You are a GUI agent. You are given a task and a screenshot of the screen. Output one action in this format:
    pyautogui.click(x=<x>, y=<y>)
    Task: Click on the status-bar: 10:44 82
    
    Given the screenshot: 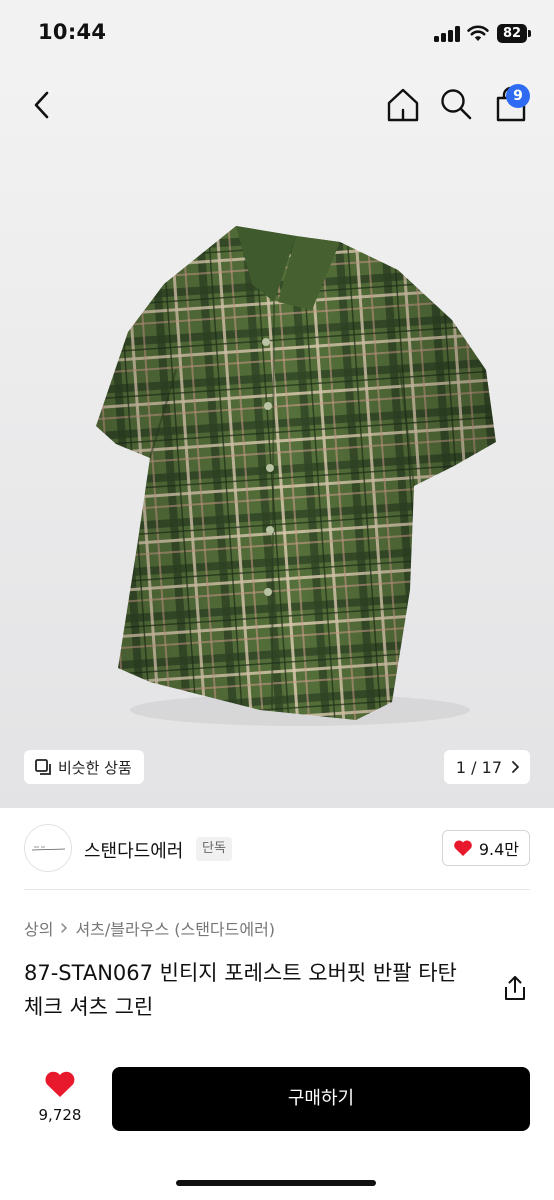 What is the action you would take?
    pyautogui.click(x=277, y=35)
    